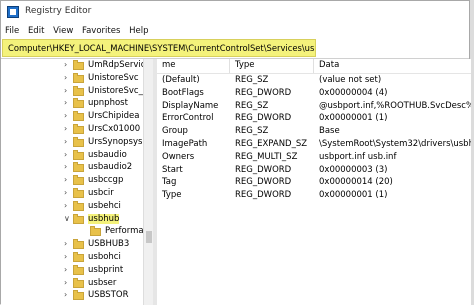 Image resolution: width=474 pixels, height=305 pixels. Describe the element at coordinates (102, 282) in the screenshot. I see `tree-item-label: usbser` at that location.